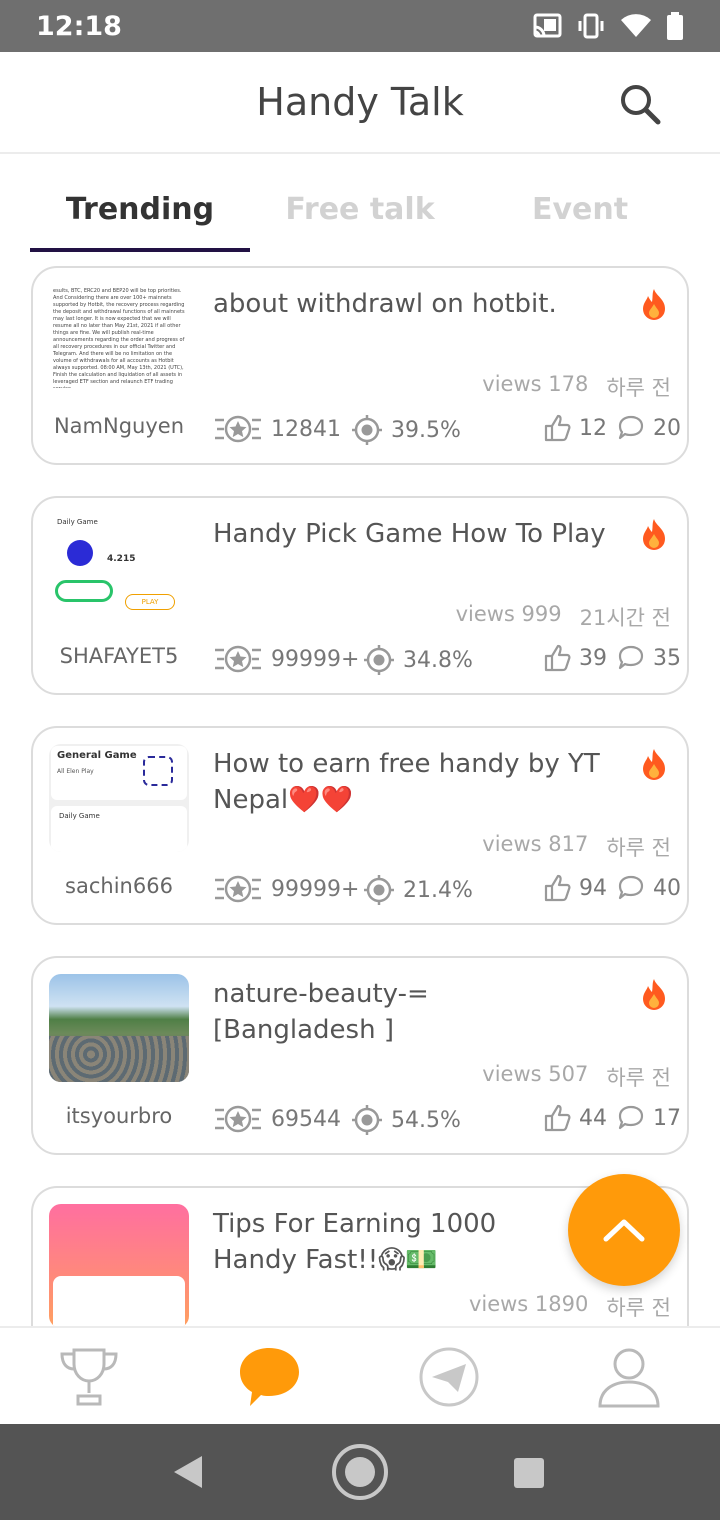 The width and height of the screenshot is (720, 1520). What do you see at coordinates (529, 1473) in the screenshot?
I see `recents-icon` at bounding box center [529, 1473].